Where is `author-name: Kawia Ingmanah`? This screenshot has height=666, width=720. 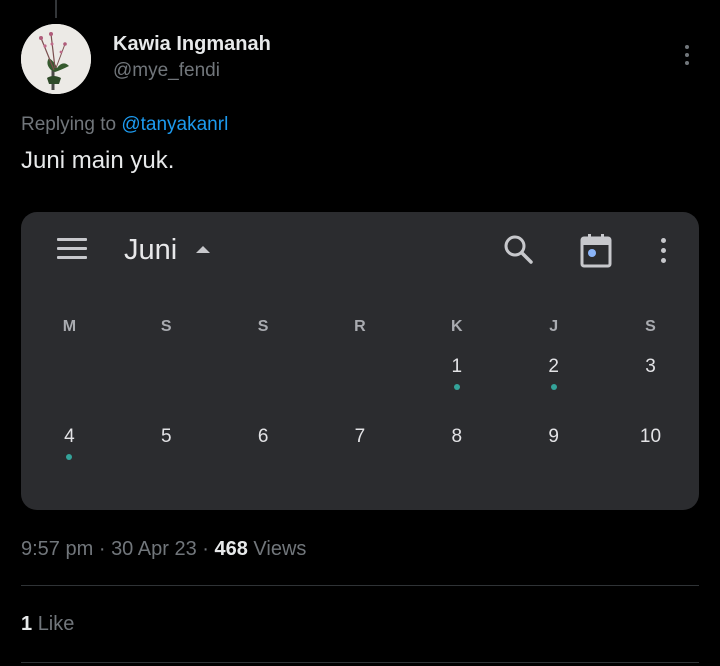 author-name: Kawia Ingmanah is located at coordinates (192, 44).